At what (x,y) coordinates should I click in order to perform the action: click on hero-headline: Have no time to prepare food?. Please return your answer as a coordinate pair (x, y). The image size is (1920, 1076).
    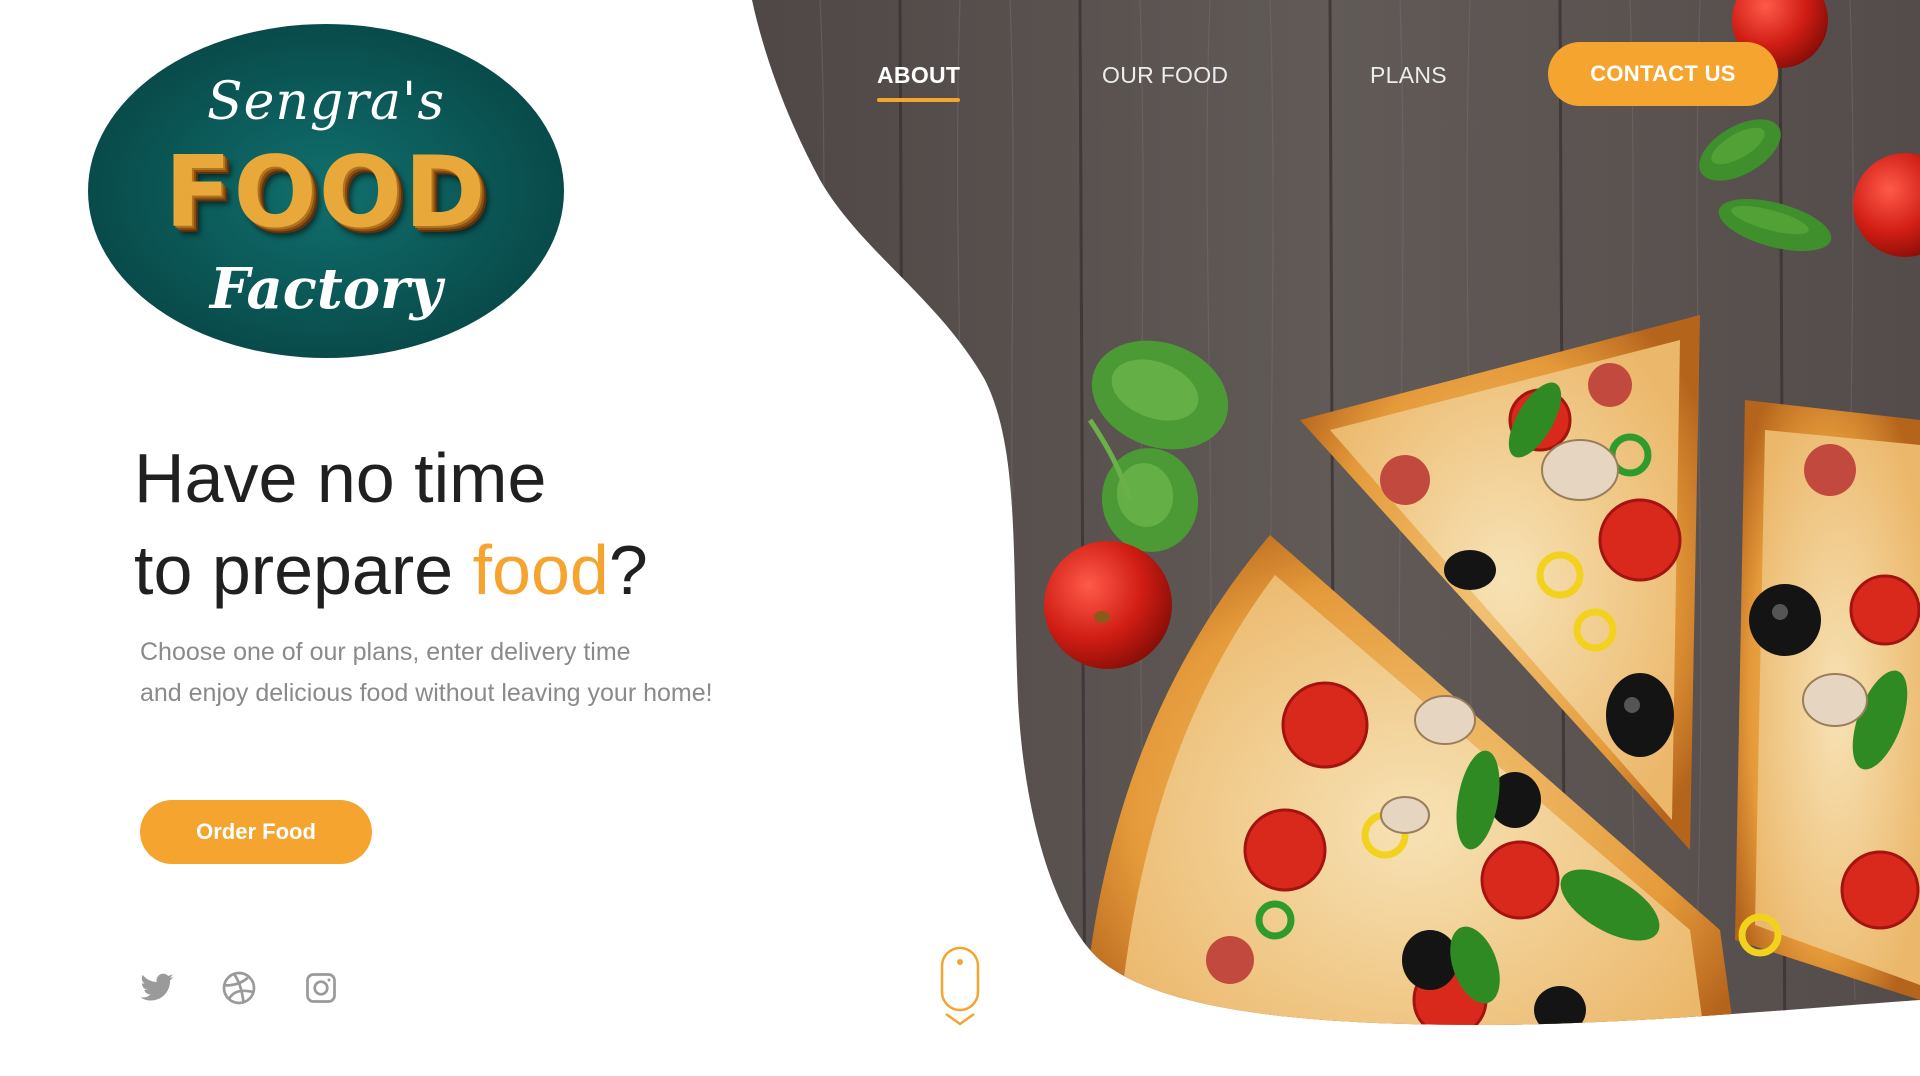
    Looking at the image, I should click on (391, 524).